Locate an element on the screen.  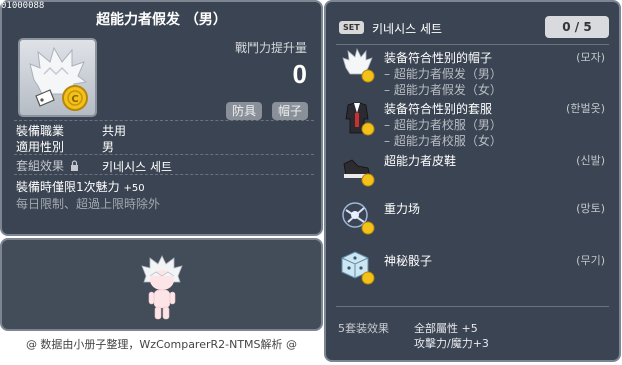
item-id: 01000088 is located at coordinates (23, 6).